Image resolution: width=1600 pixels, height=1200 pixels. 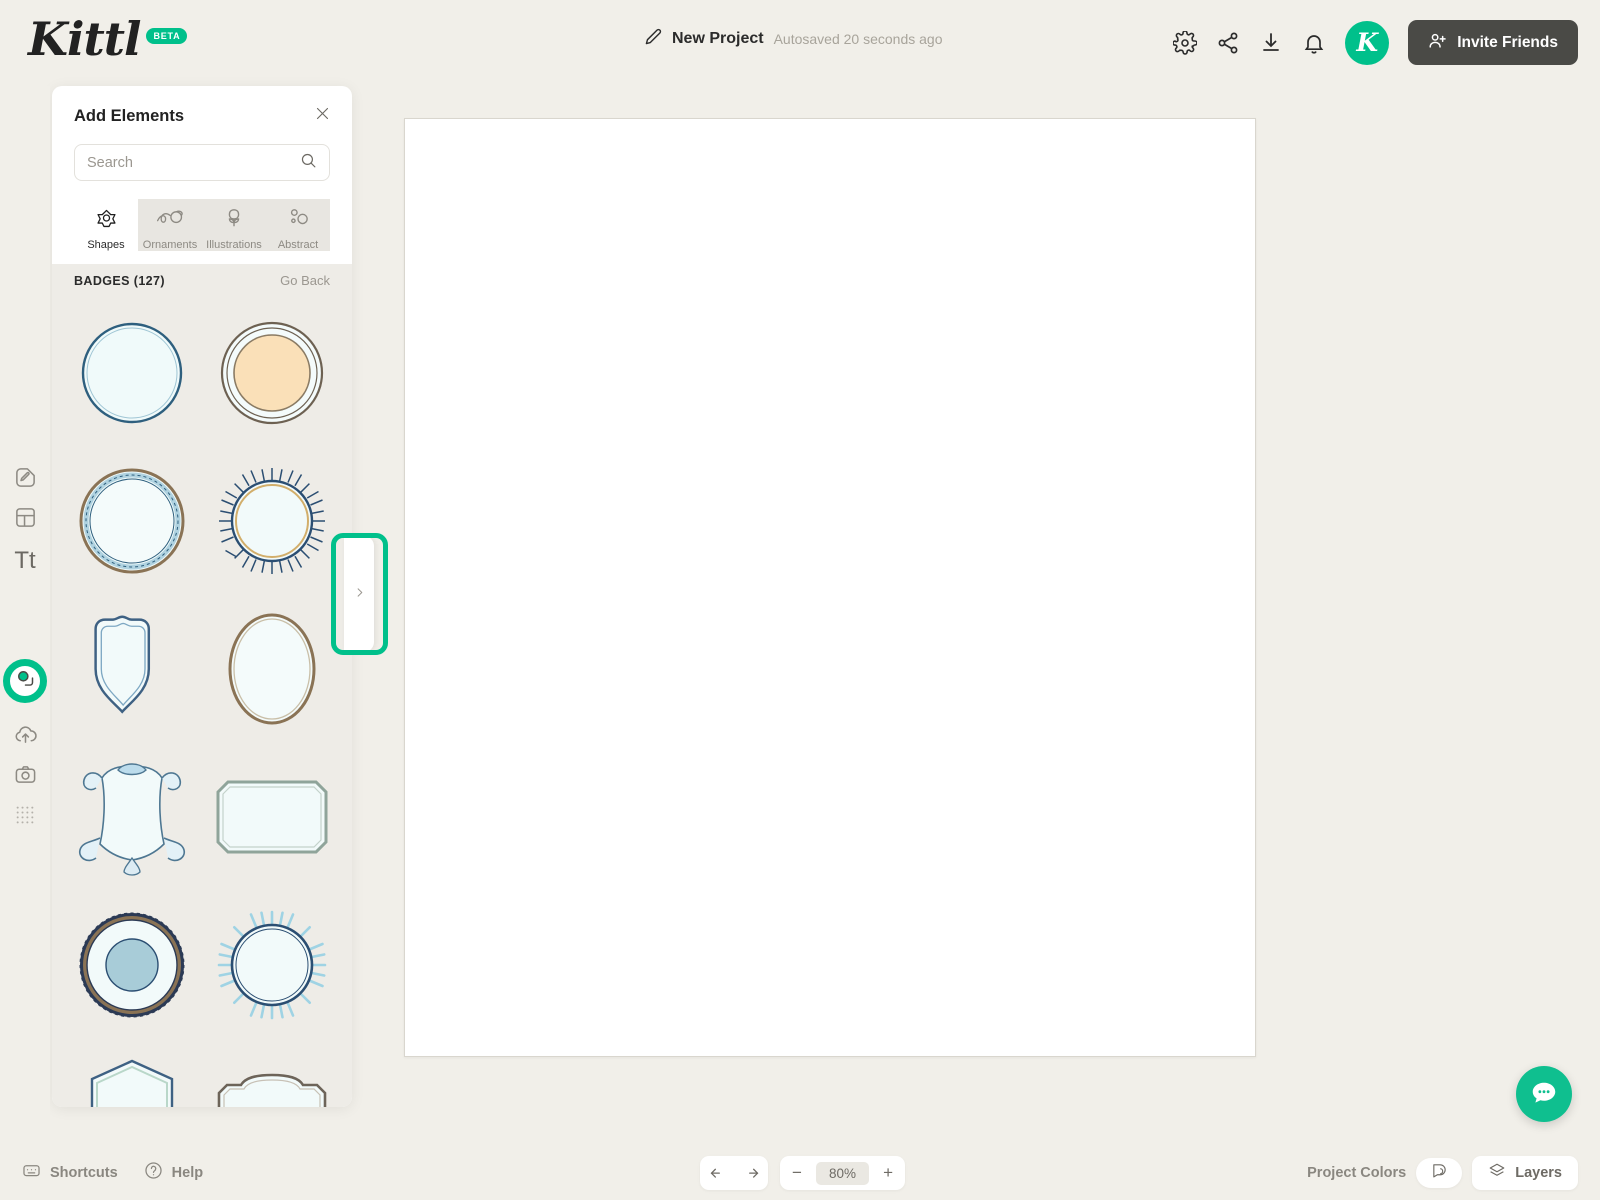 What do you see at coordinates (1357, 1173) in the screenshot?
I see `project-colors-label: Project Colors` at bounding box center [1357, 1173].